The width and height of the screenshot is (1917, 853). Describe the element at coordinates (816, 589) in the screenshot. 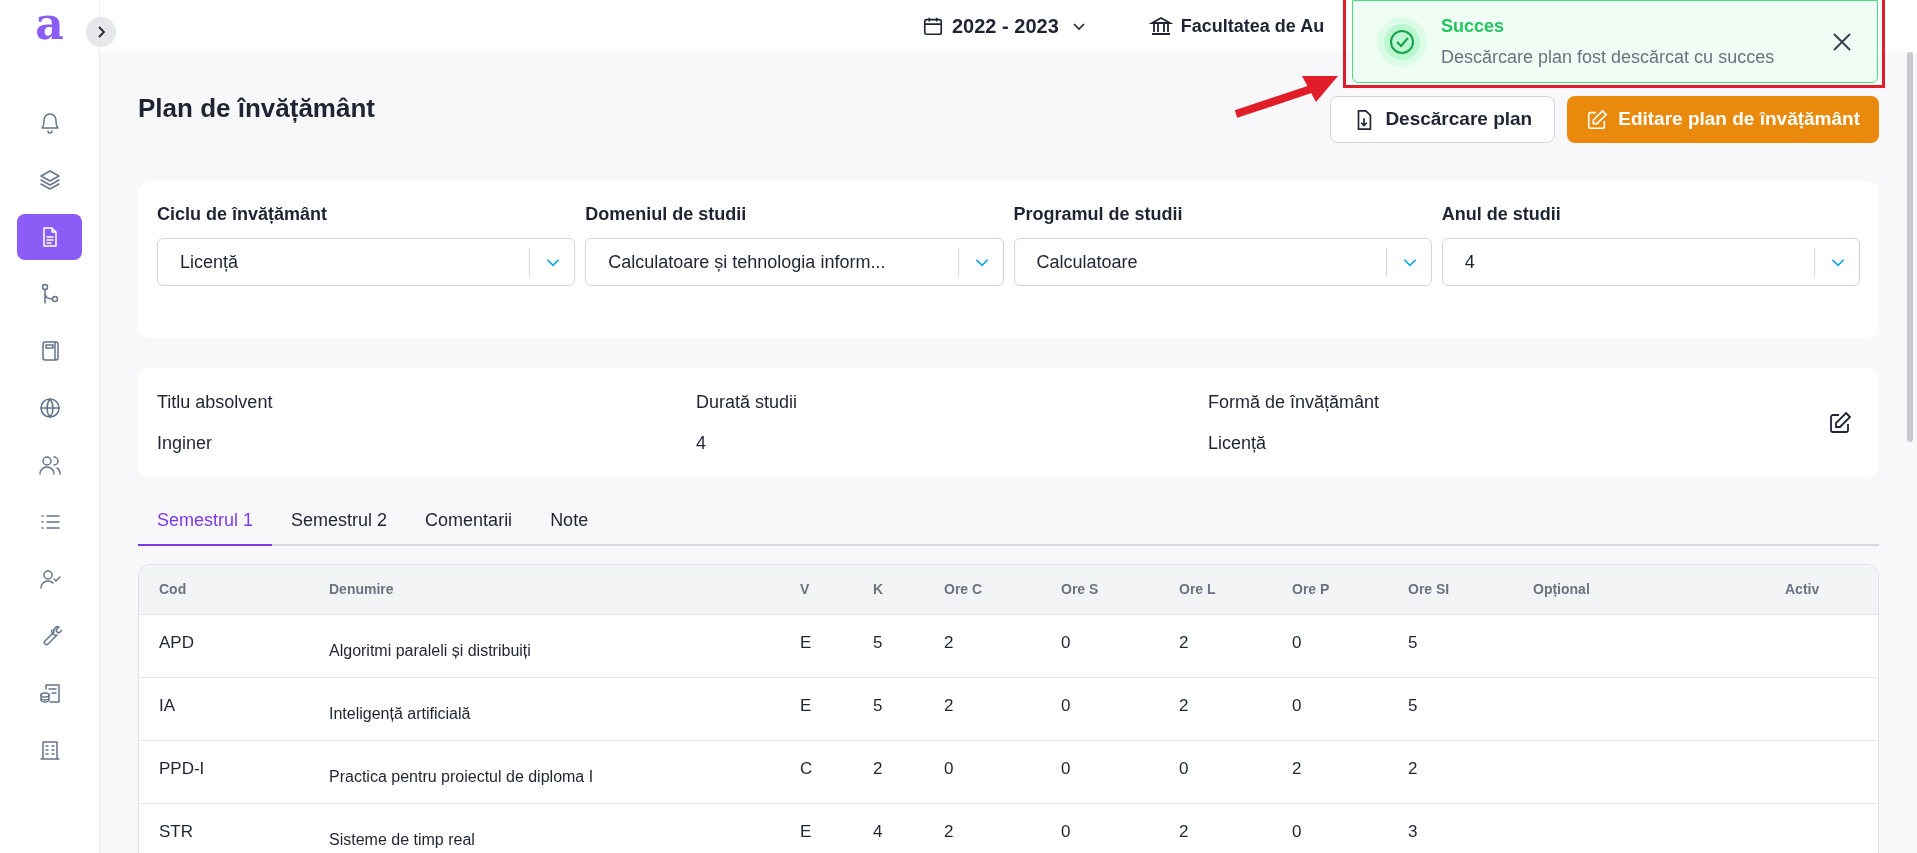

I see `column-header: V` at that location.